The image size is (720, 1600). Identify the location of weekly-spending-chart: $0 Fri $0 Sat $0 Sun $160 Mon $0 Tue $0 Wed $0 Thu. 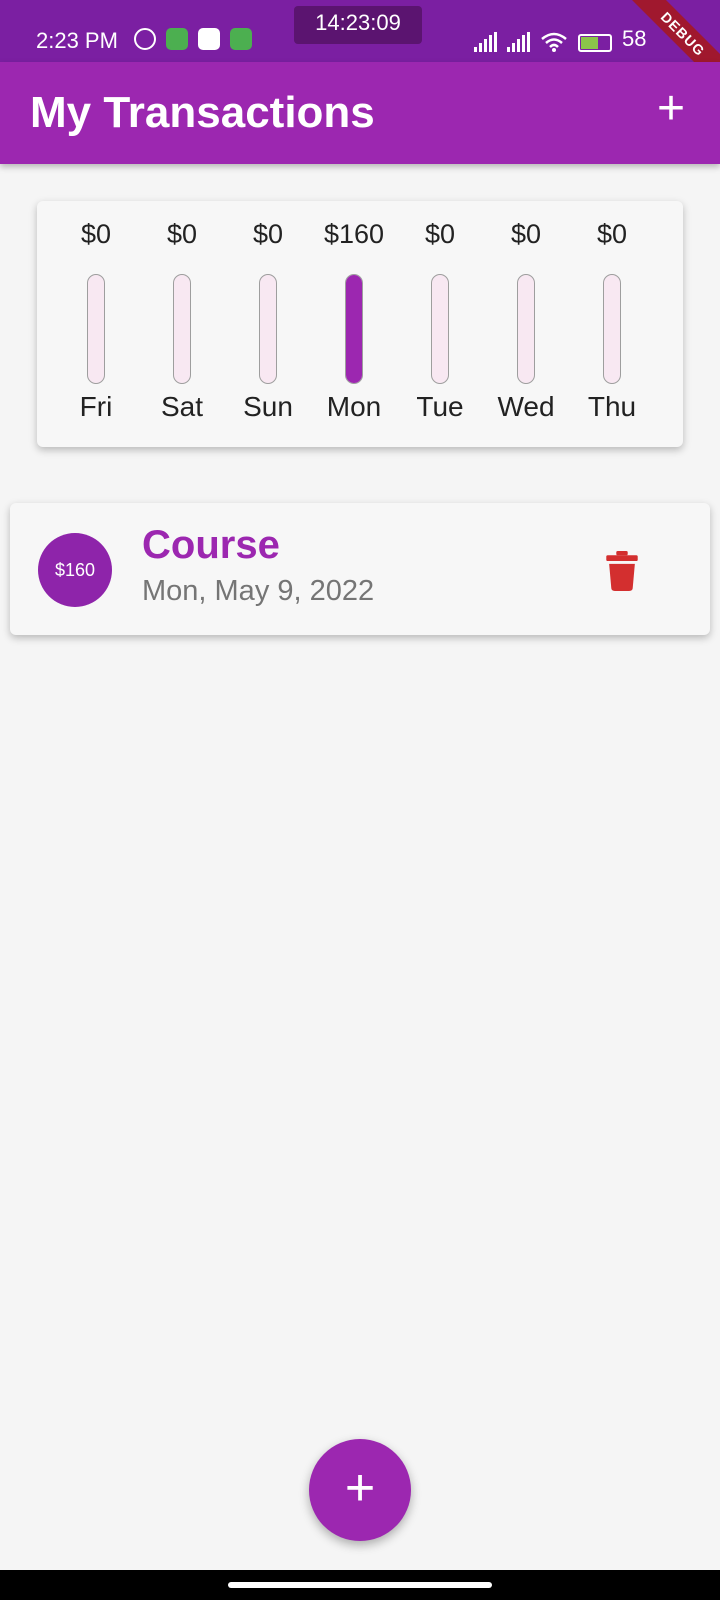
(360, 324).